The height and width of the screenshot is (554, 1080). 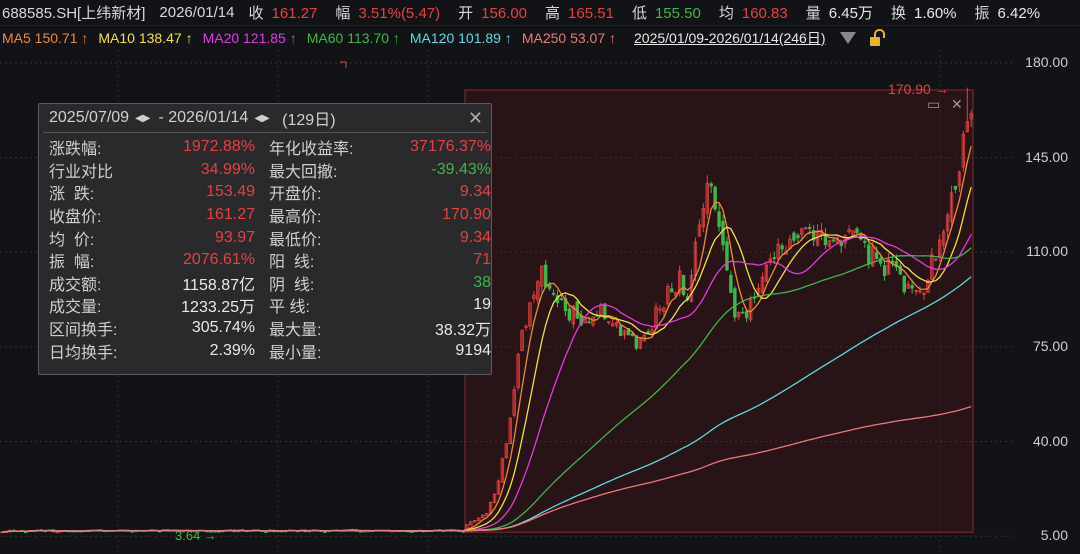 I want to click on range-low-label: 3.64 →, so click(x=196, y=535).